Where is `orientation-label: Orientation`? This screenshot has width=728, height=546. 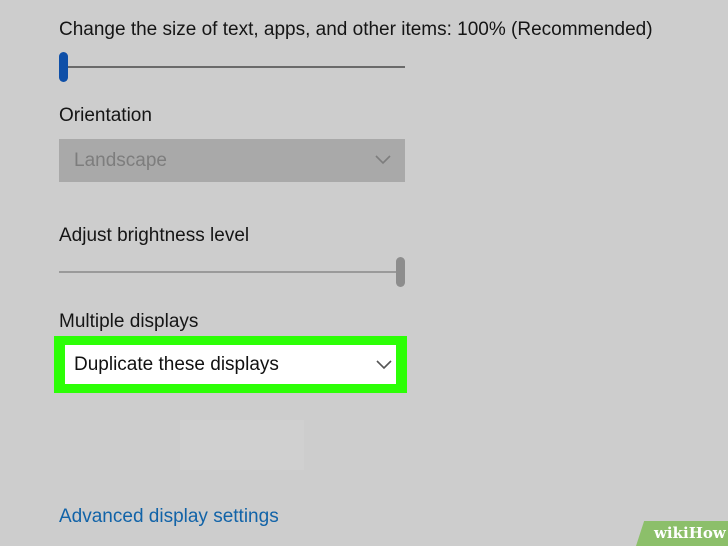
orientation-label: Orientation is located at coordinates (105, 115).